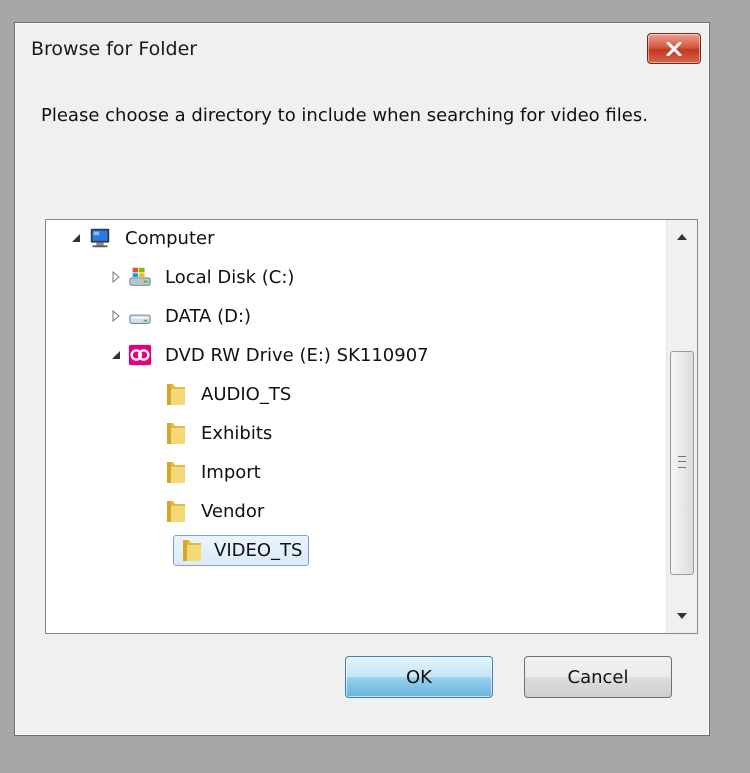 The image size is (750, 773). Describe the element at coordinates (258, 550) in the screenshot. I see `tree-node-label: VIDEO_TS` at that location.